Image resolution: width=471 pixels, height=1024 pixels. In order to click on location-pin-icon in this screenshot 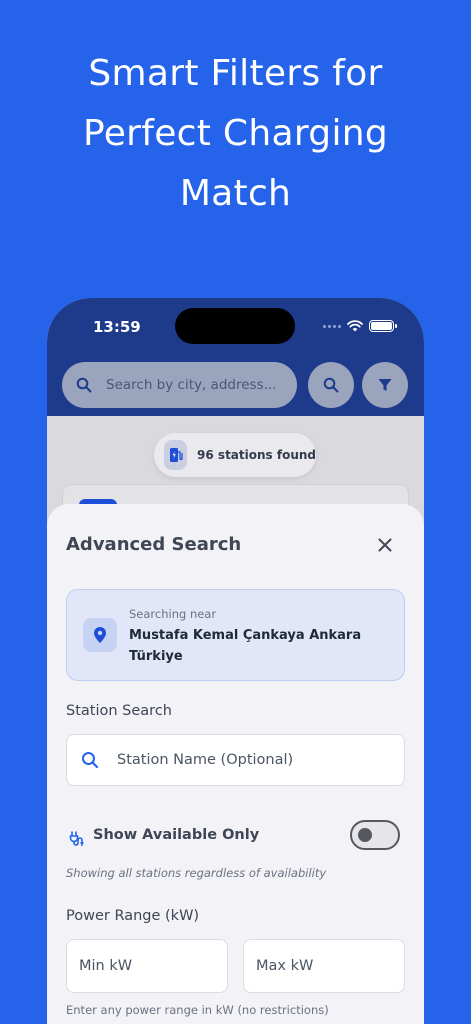, I will do `click(100, 635)`.